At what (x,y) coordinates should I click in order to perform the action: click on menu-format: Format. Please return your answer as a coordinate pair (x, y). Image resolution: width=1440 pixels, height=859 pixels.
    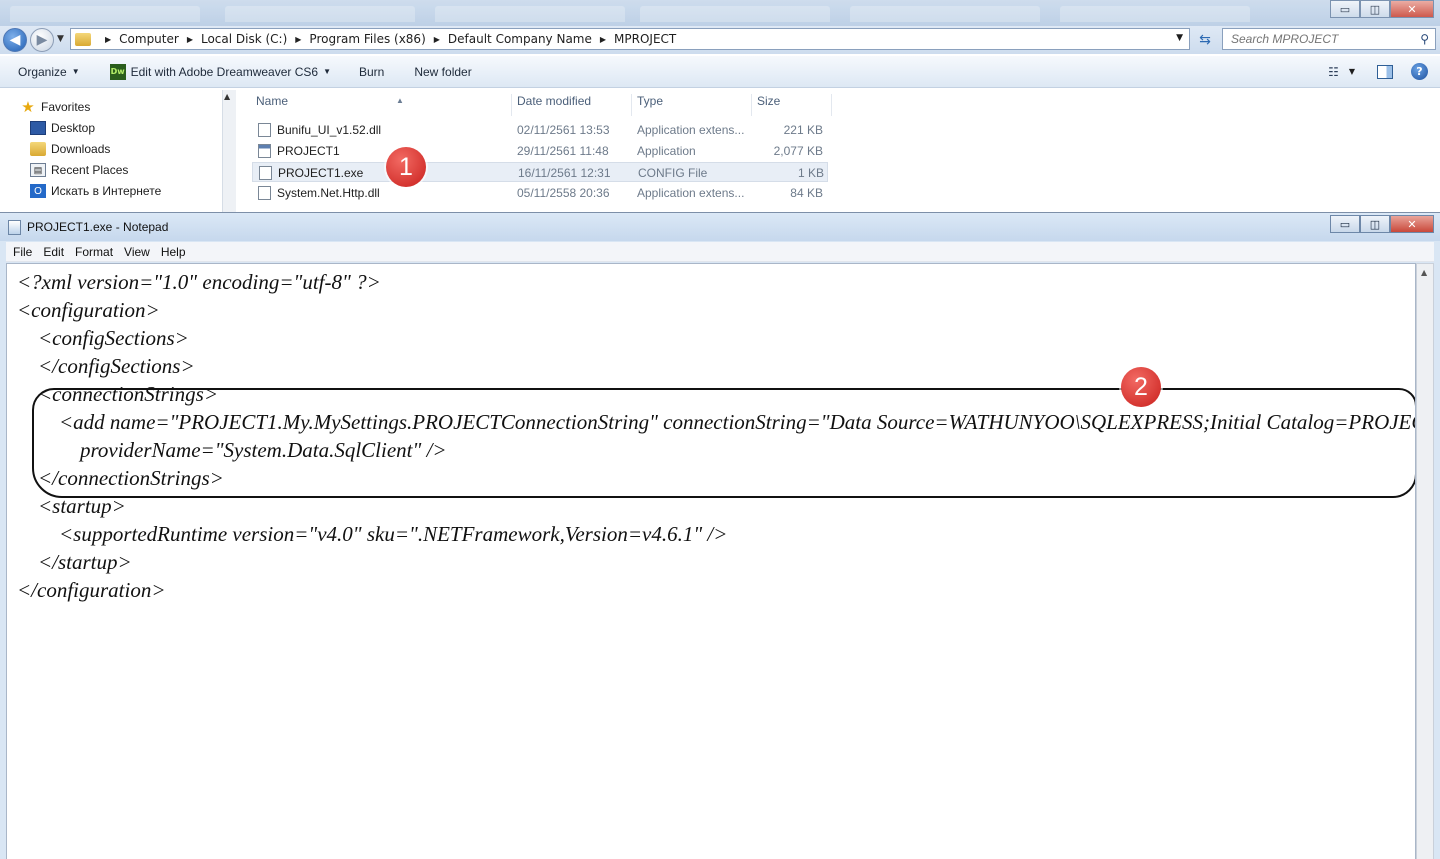
    Looking at the image, I should click on (94, 252).